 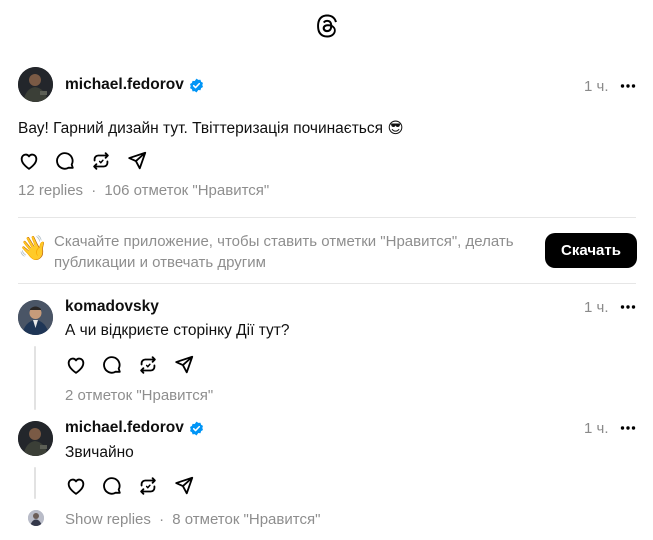 I want to click on reply-footer: Show replies · 8 отметок "Нравится", so click(x=192, y=519).